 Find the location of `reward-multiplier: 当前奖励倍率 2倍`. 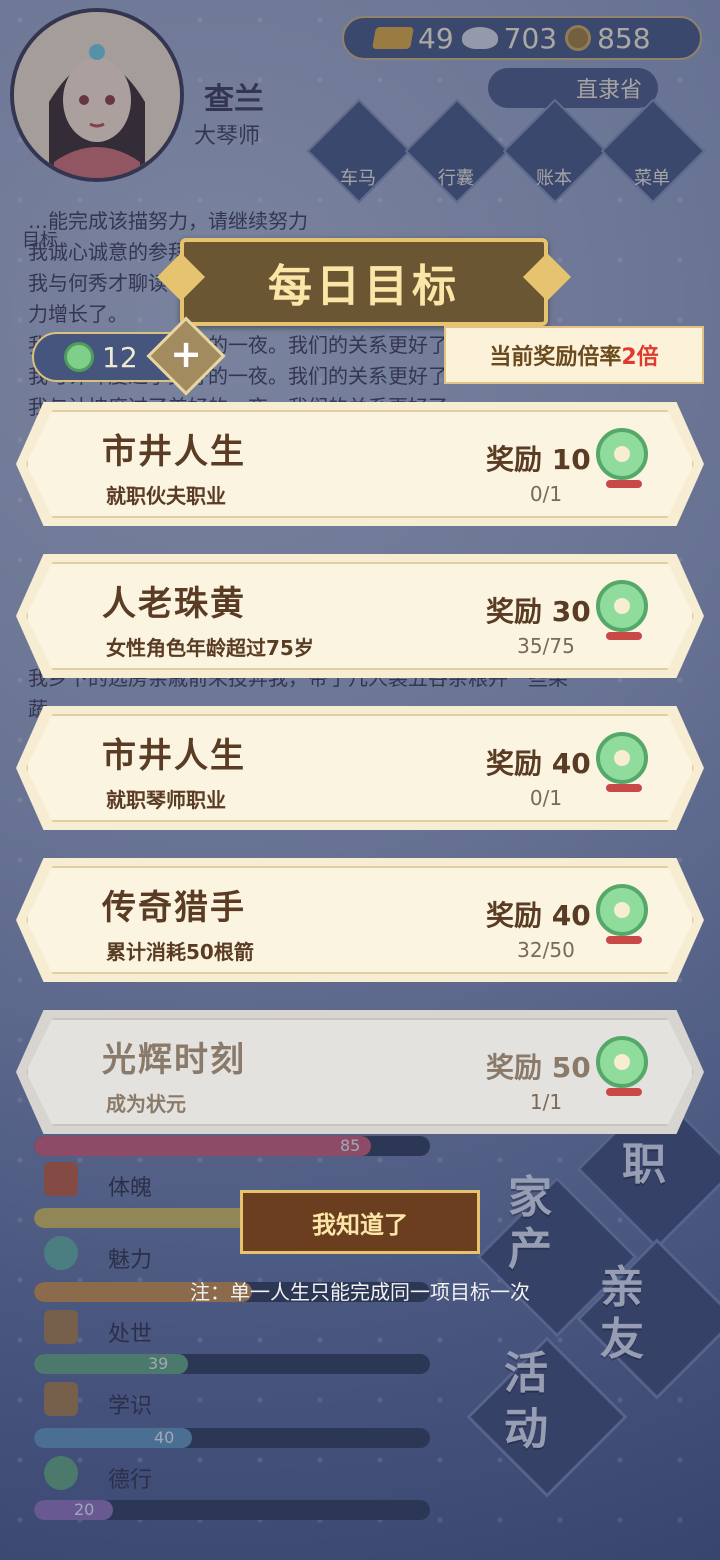

reward-multiplier: 当前奖励倍率 2倍 is located at coordinates (574, 355).